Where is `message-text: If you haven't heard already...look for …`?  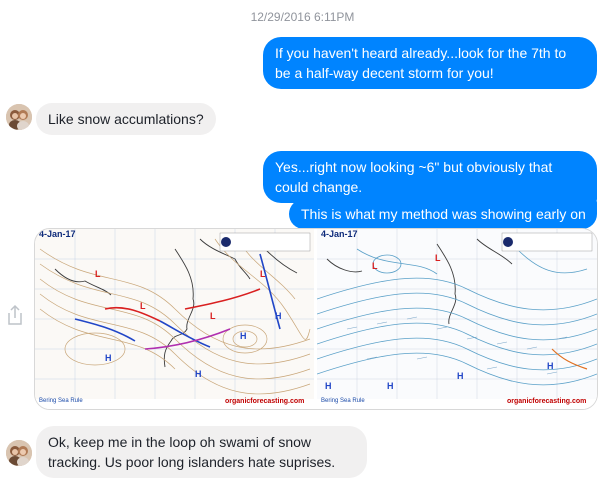 message-text: If you haven't heard already...look for … is located at coordinates (421, 63).